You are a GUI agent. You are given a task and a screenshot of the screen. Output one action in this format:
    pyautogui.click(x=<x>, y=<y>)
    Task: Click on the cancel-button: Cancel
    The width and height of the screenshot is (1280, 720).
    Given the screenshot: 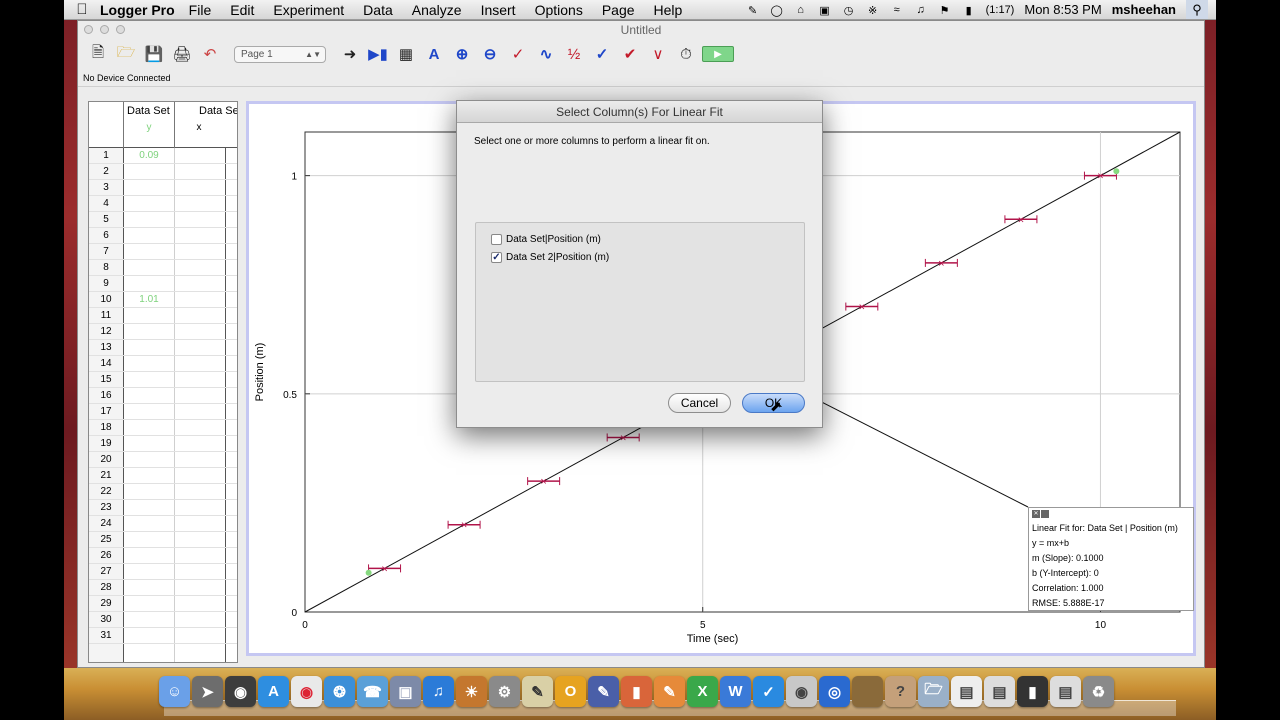 What is the action you would take?
    pyautogui.click(x=699, y=403)
    